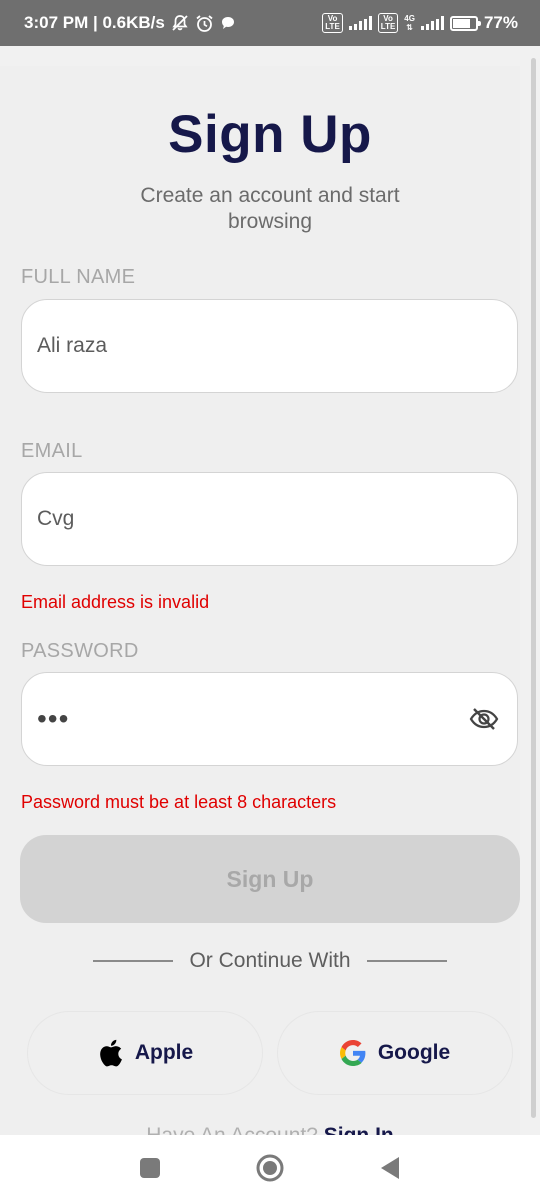  What do you see at coordinates (500, 22) in the screenshot?
I see `battery-percent: 77%` at bounding box center [500, 22].